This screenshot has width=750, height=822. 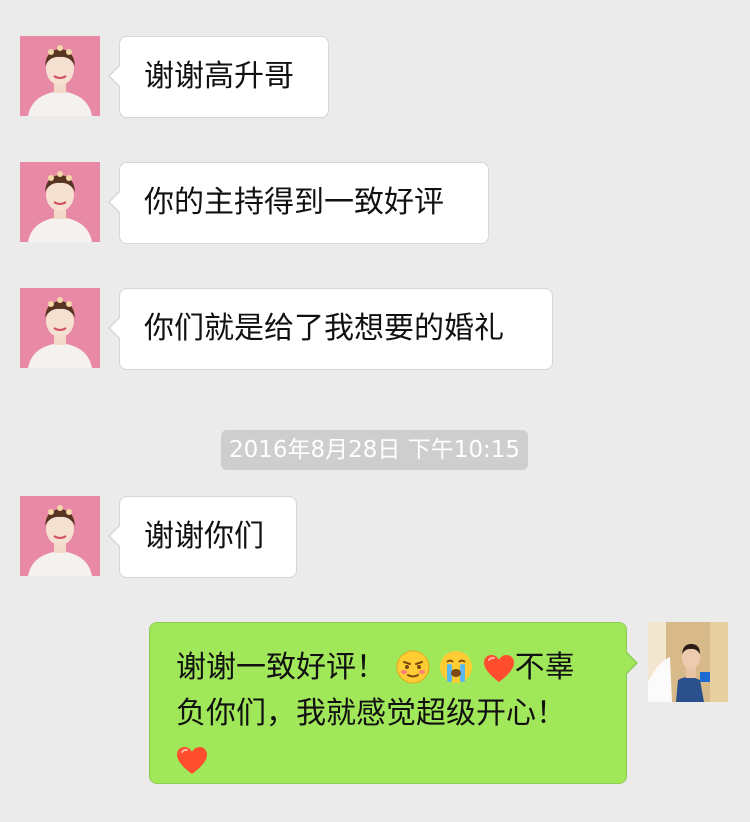 I want to click on message-text: 你的主持得到一致好评, so click(x=294, y=202).